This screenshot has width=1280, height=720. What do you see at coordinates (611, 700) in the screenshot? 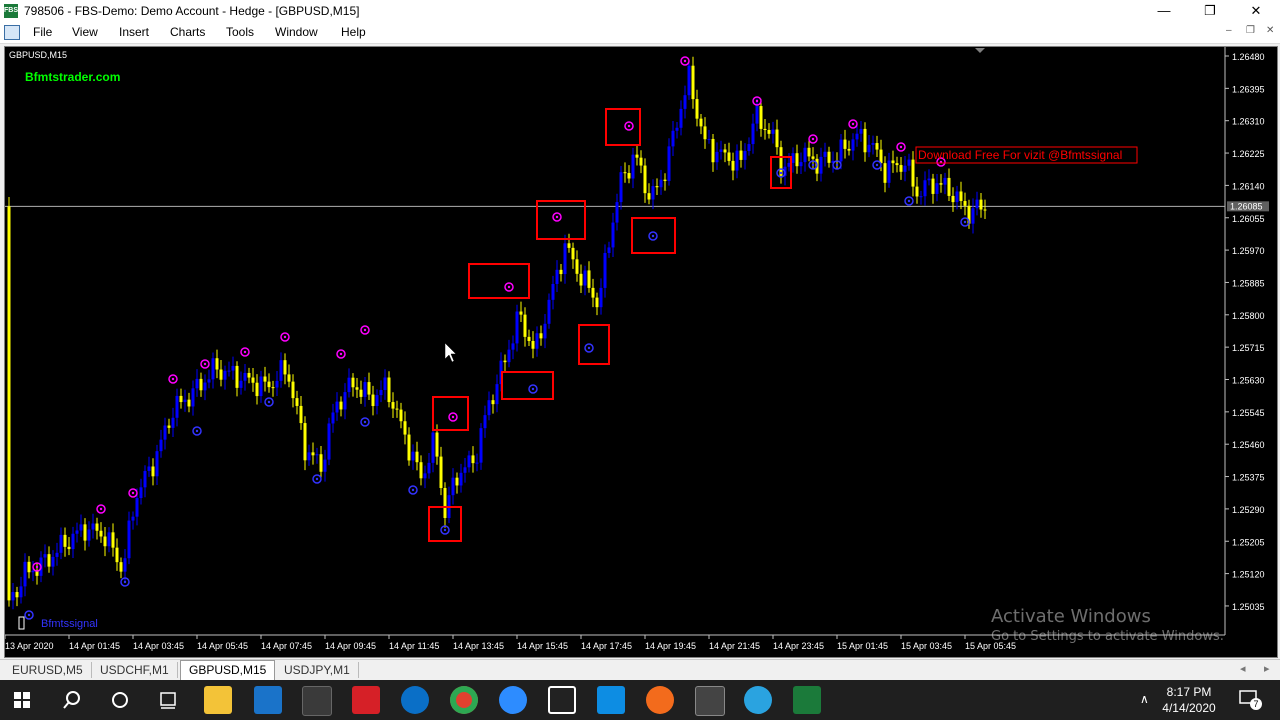
I see `zalo-icon` at bounding box center [611, 700].